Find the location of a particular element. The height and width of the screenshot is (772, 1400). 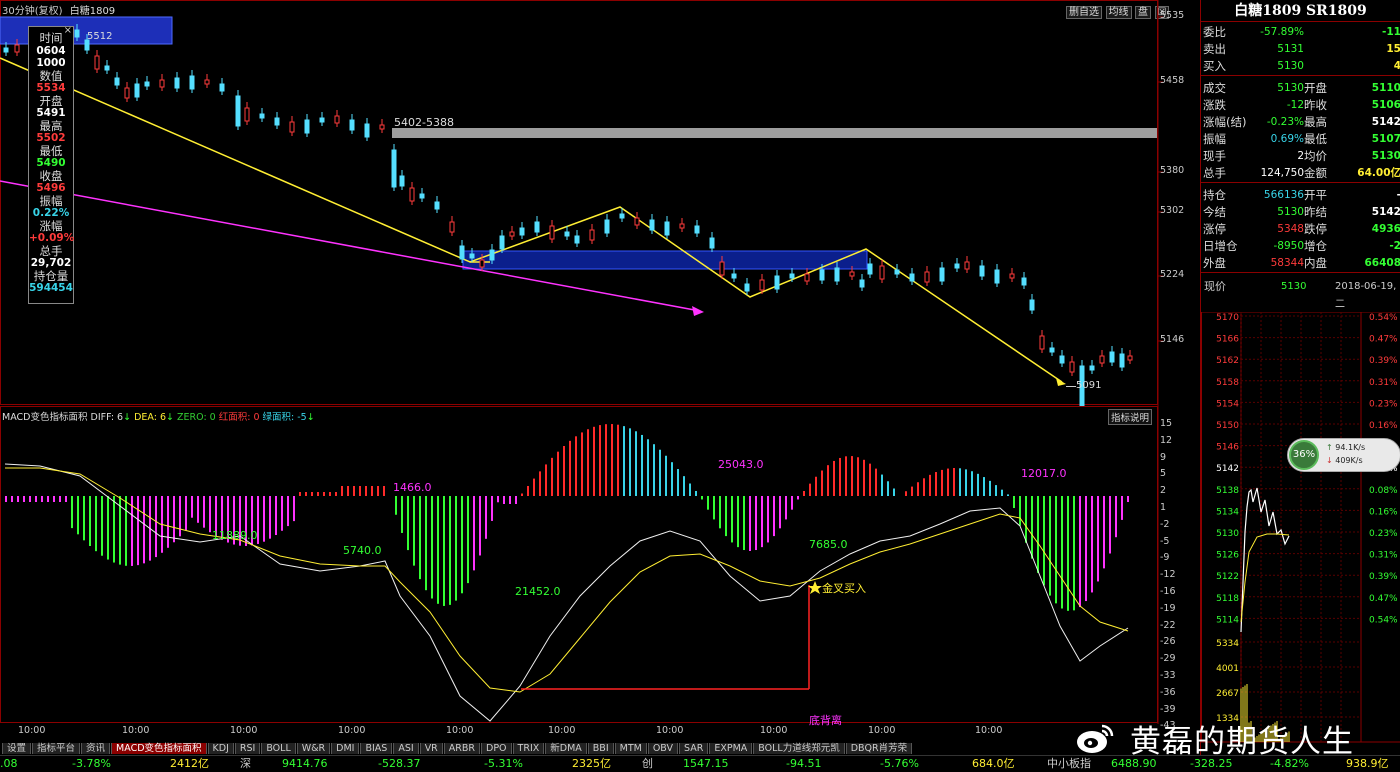

quote-value-right: 5107 is located at coordinates (1385, 139).